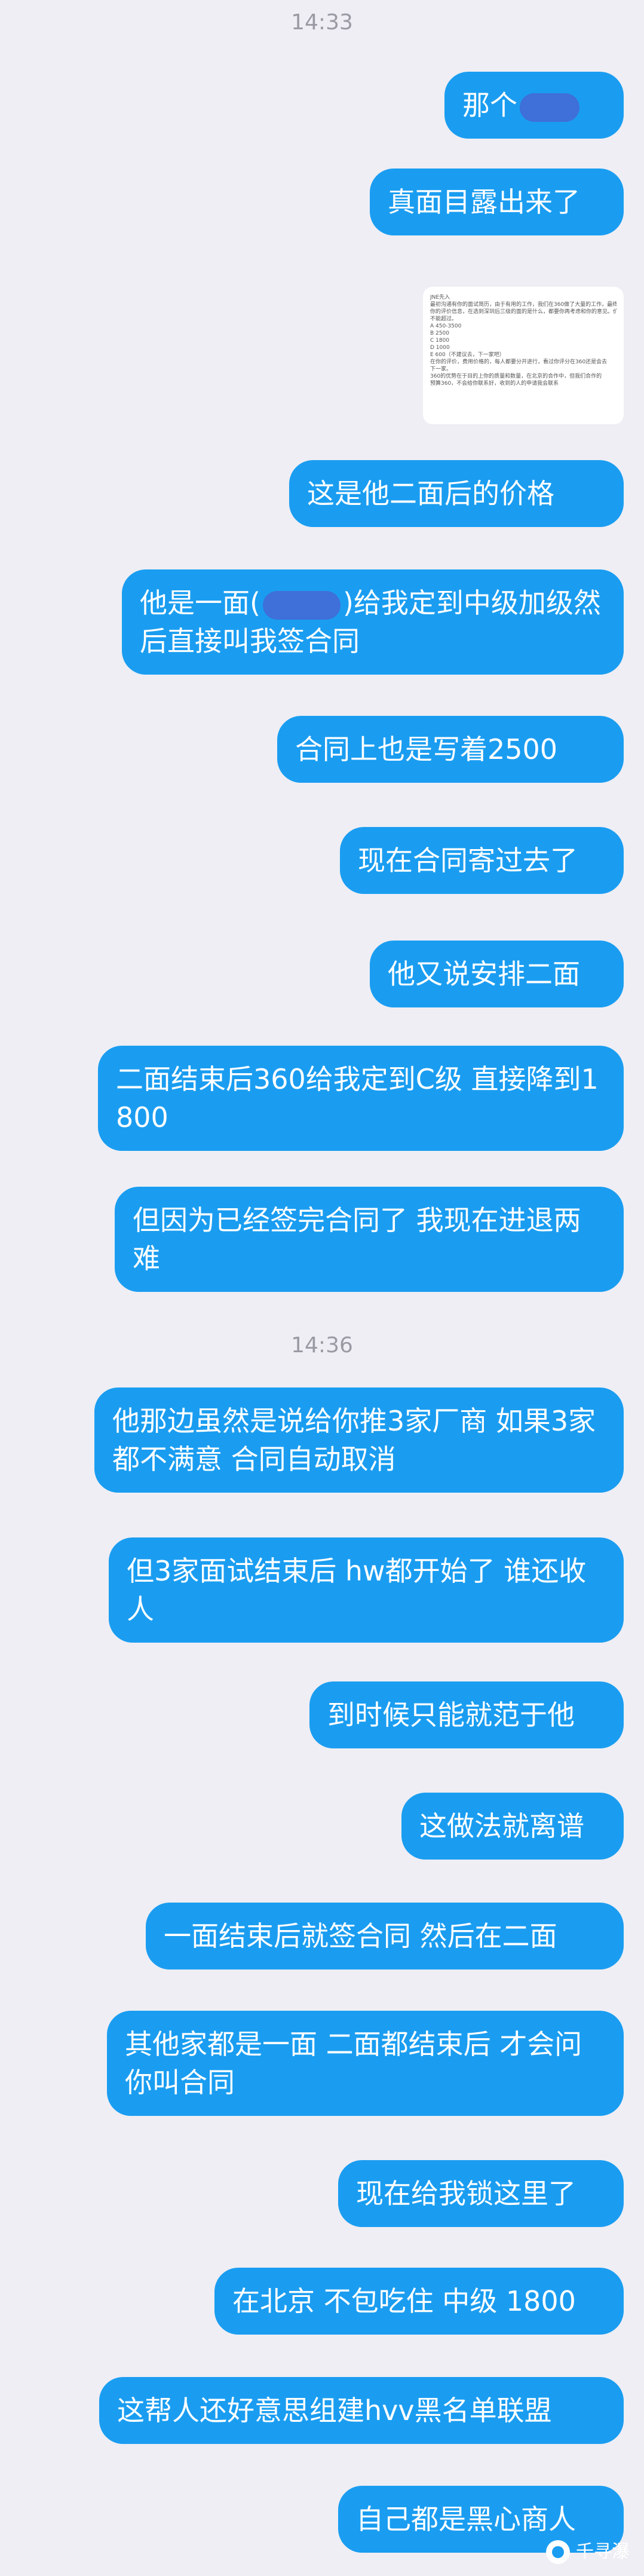 The height and width of the screenshot is (2576, 644). What do you see at coordinates (441, 369) in the screenshot?
I see `image-line: 下一家。` at bounding box center [441, 369].